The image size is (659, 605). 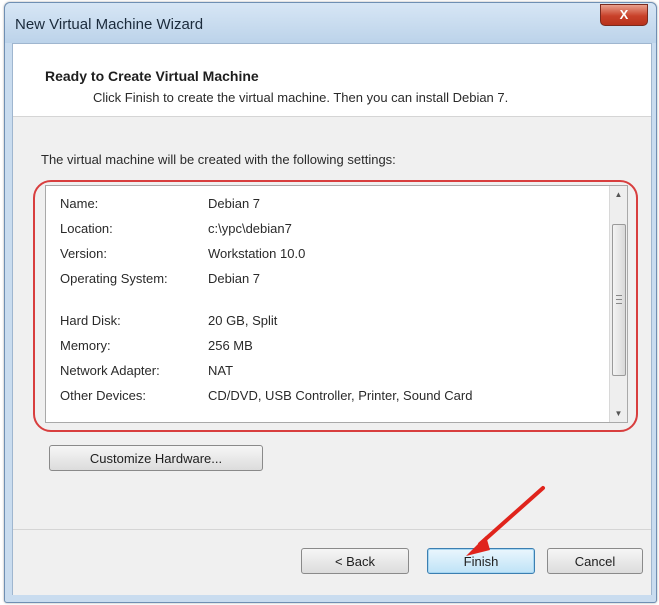 I want to click on grip-icon, so click(x=619, y=299).